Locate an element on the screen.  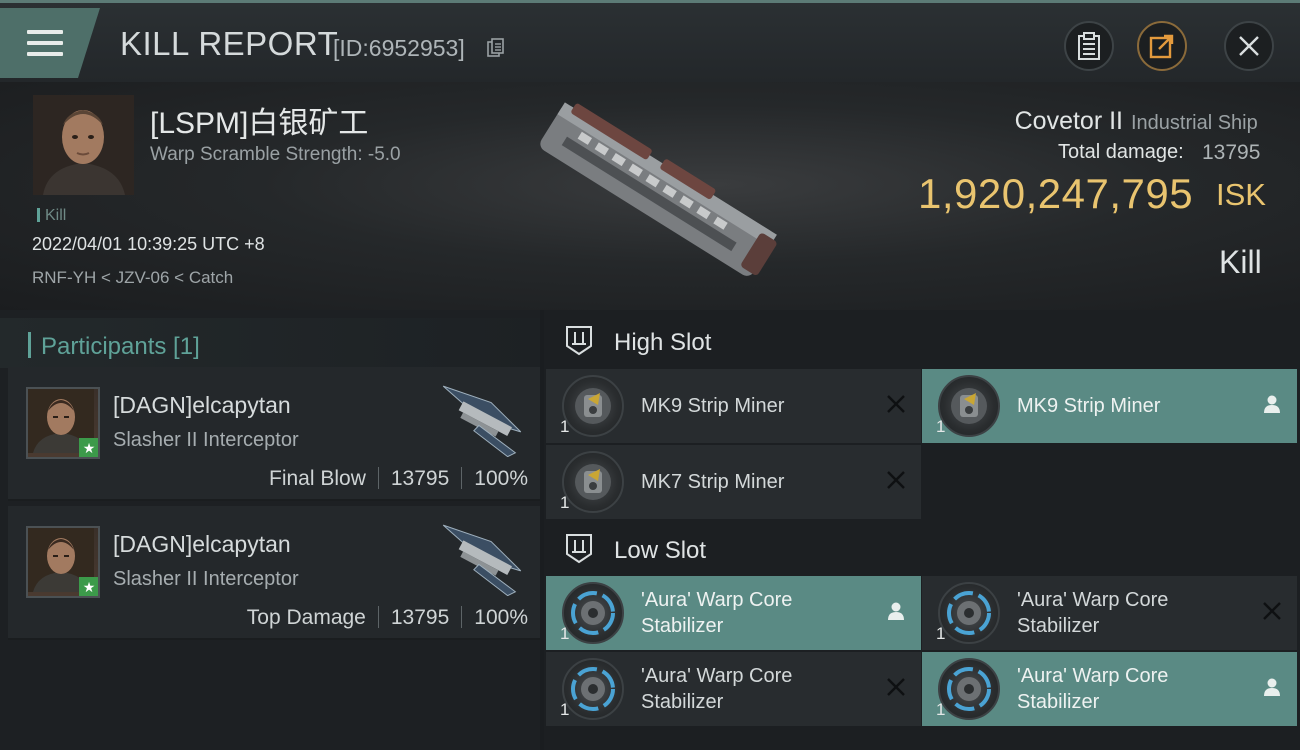
report-button is located at coordinates (1089, 46).